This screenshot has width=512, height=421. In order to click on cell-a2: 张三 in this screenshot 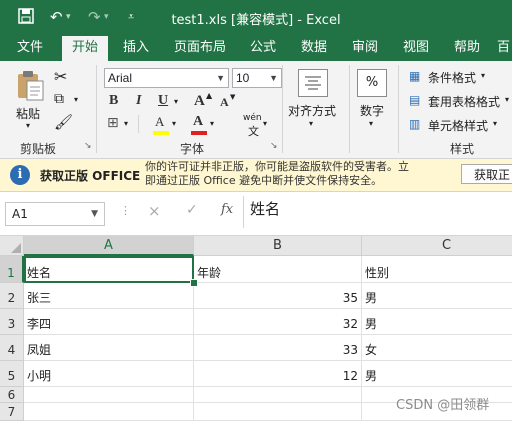, I will do `click(109, 296)`.